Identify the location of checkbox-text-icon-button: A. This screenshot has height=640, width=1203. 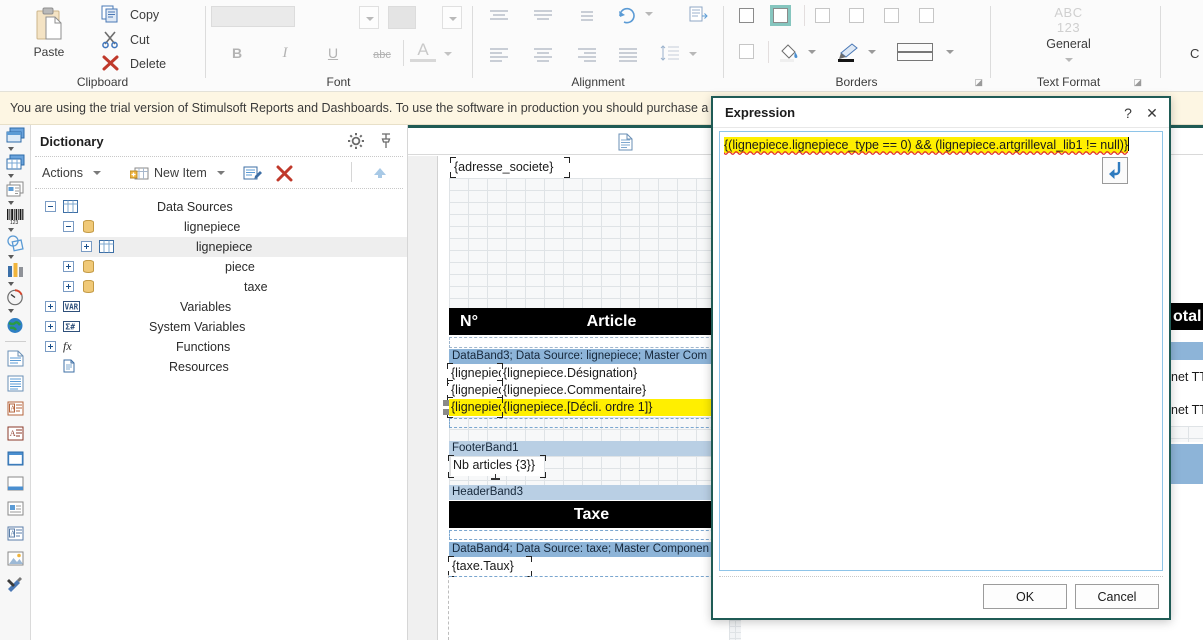
(15, 533).